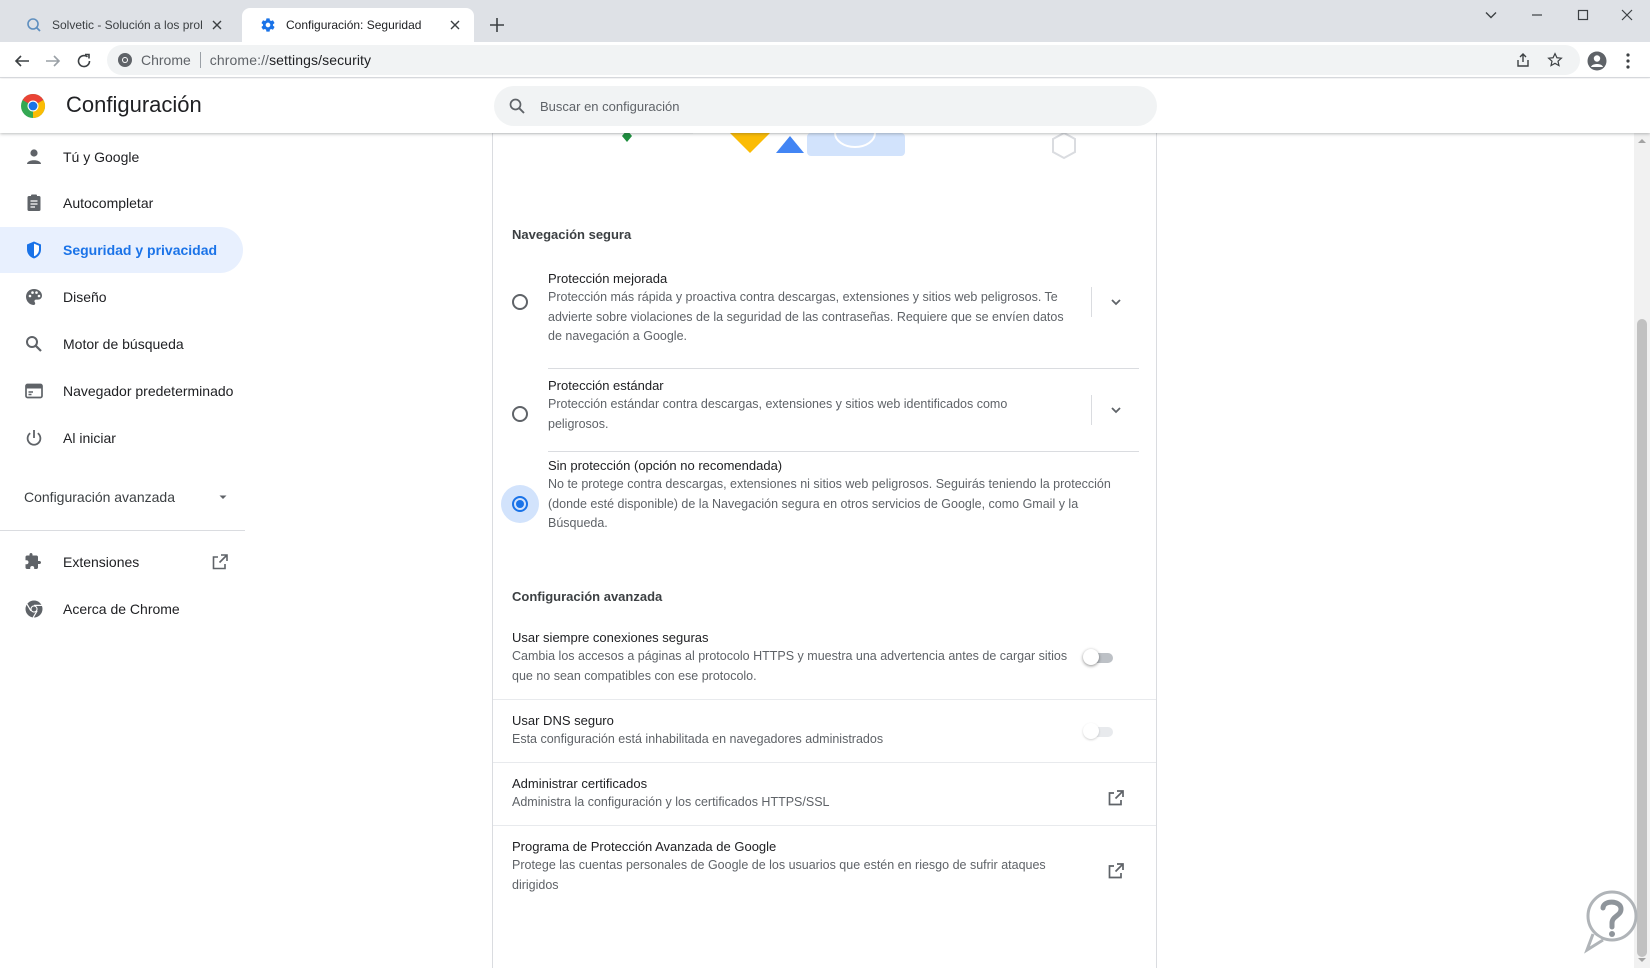 Image resolution: width=1650 pixels, height=968 pixels. I want to click on minimize-button, so click(1537, 15).